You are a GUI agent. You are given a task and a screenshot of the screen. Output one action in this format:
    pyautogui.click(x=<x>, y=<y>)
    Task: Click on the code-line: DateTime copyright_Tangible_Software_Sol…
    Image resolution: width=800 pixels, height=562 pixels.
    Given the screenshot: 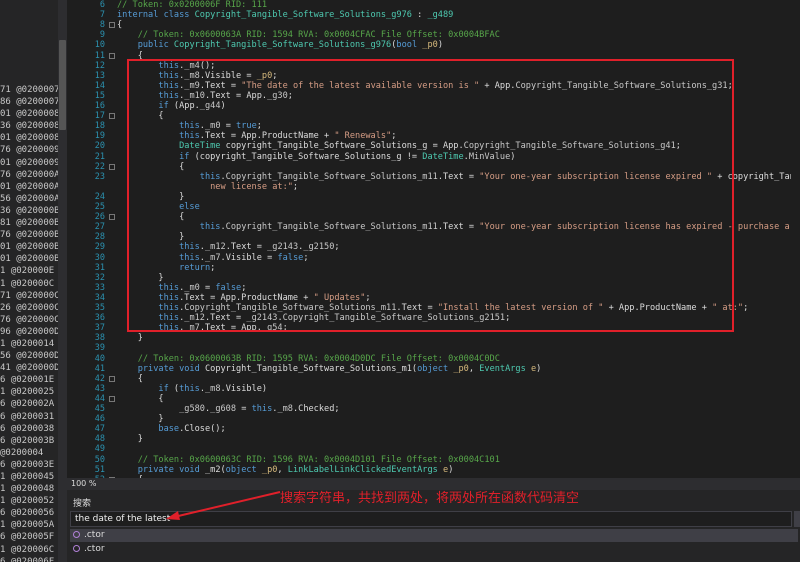 What is the action you would take?
    pyautogui.click(x=399, y=146)
    